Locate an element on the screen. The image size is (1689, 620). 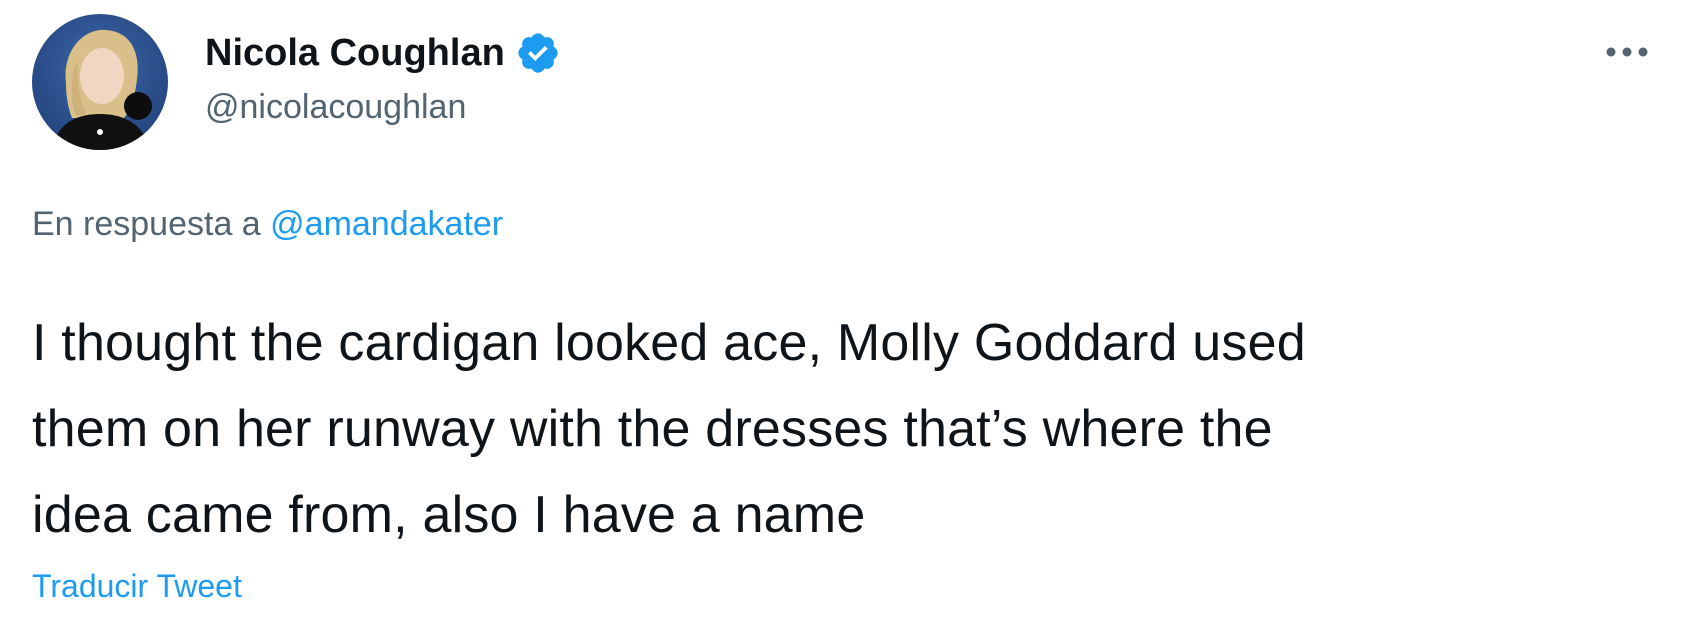
translate-tweet-link: Traducir Tweet is located at coordinates (137, 586).